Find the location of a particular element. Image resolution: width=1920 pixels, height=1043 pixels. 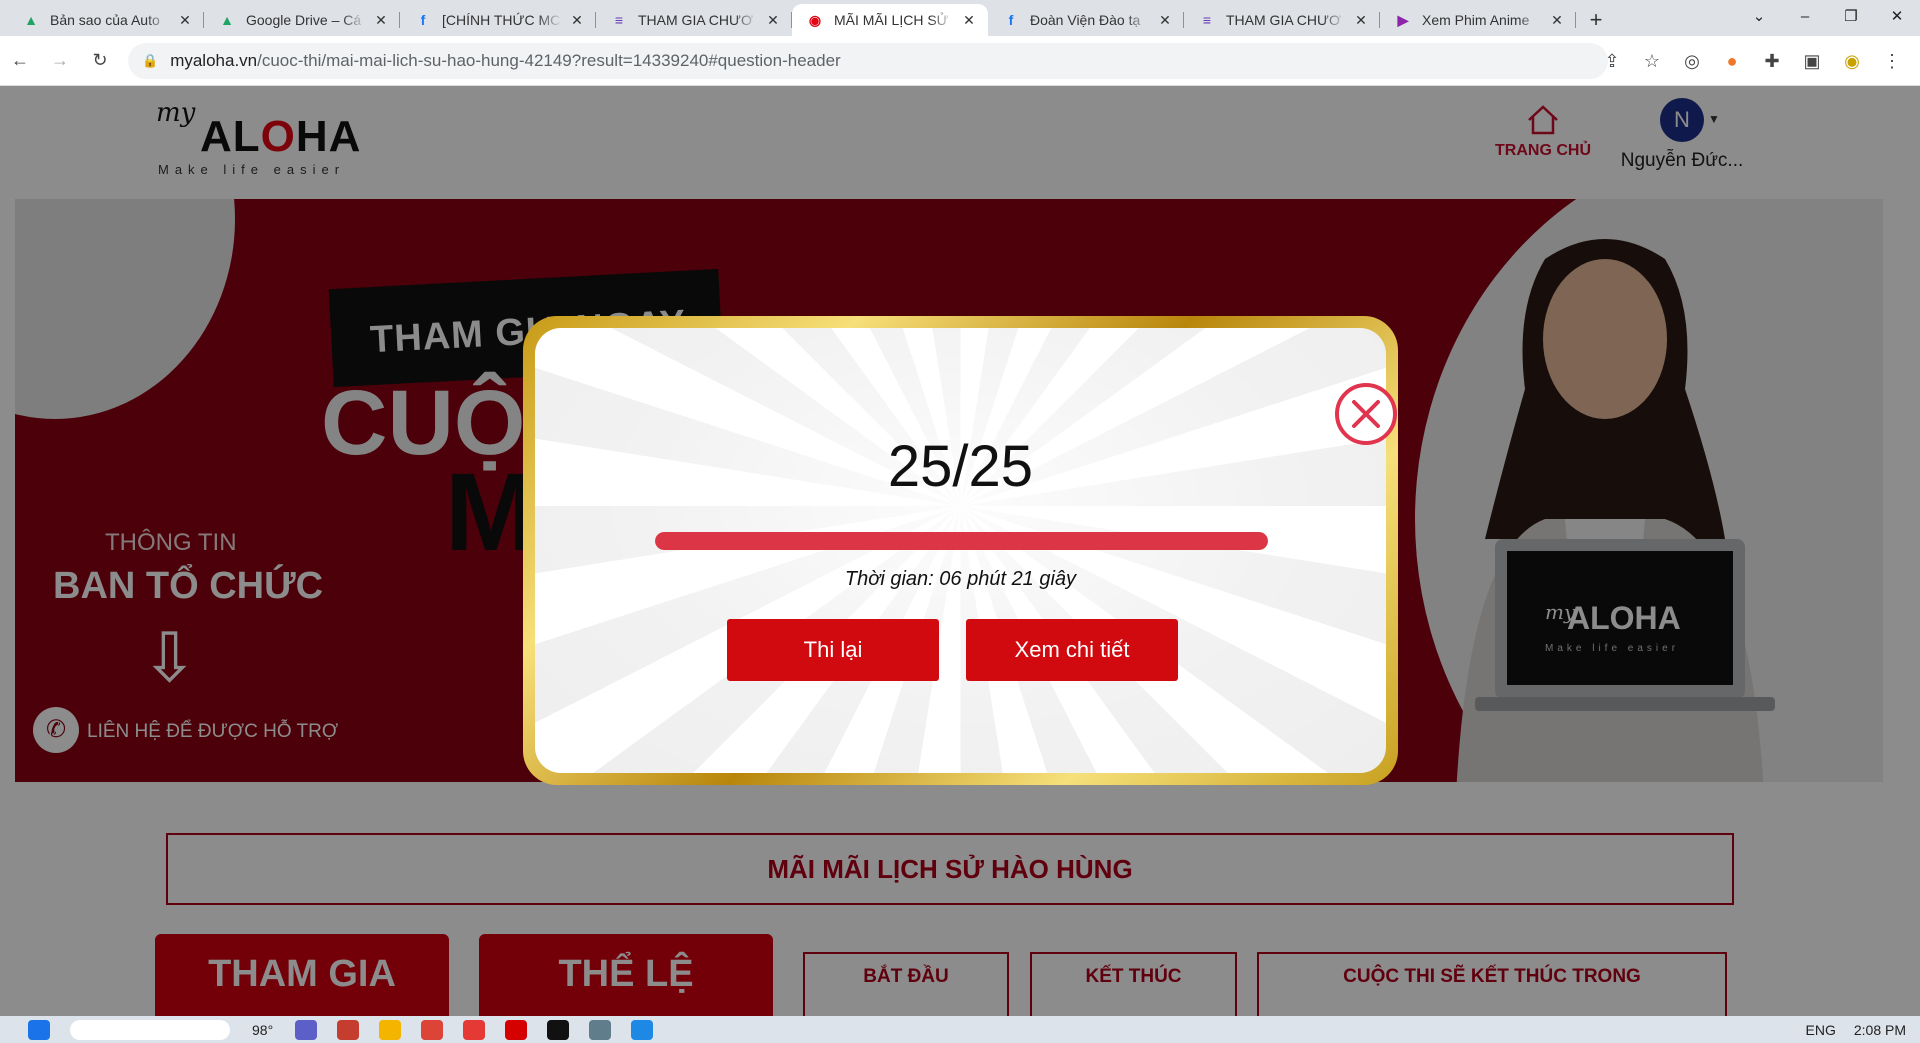

url-host: myaloha.vn is located at coordinates (214, 60).